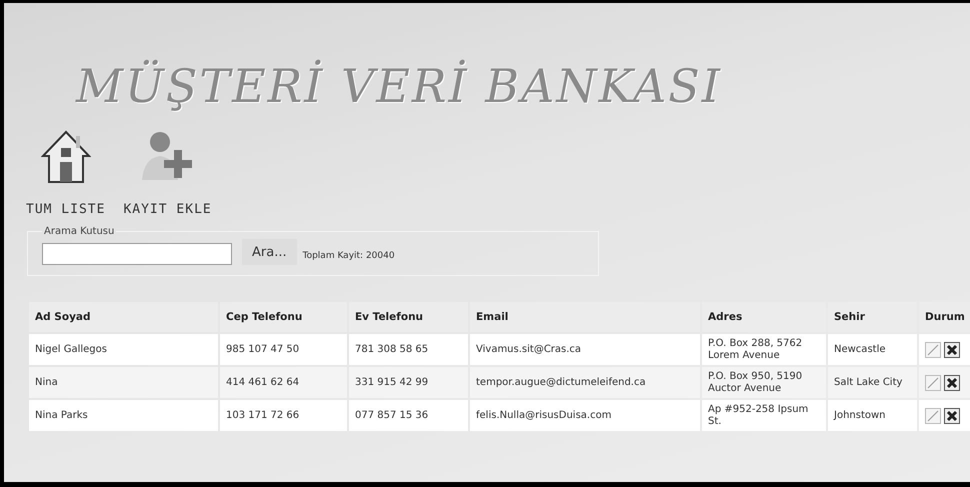 This screenshot has width=970, height=487. What do you see at coordinates (872, 317) in the screenshot?
I see `column-header: Sehir` at bounding box center [872, 317].